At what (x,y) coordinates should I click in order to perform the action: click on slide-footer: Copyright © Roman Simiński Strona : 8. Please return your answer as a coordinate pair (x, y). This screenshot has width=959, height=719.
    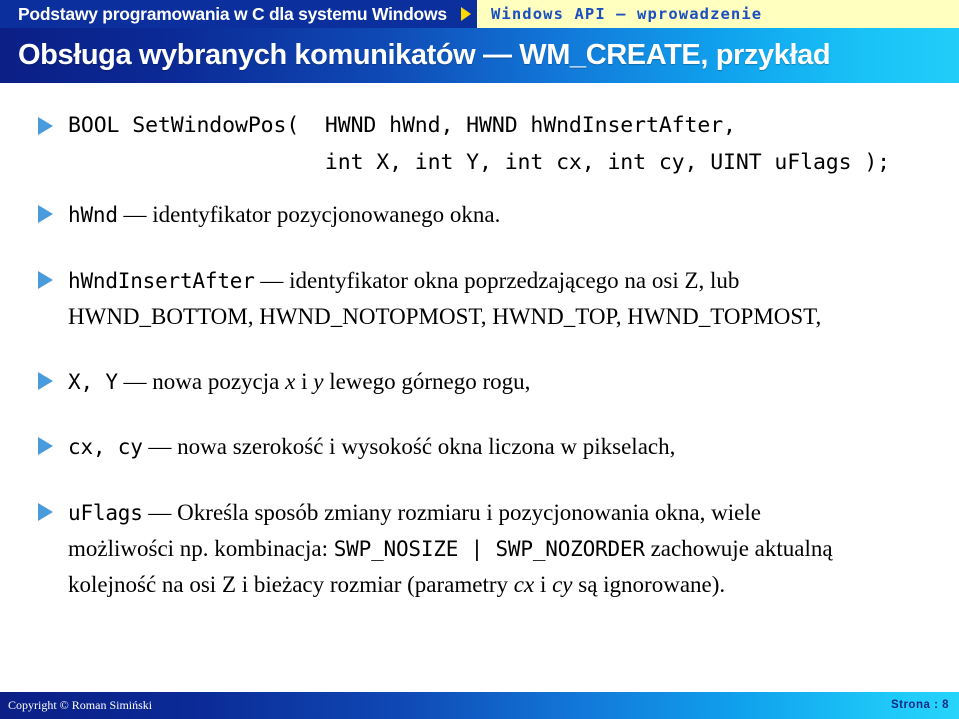
    Looking at the image, I should click on (479, 705).